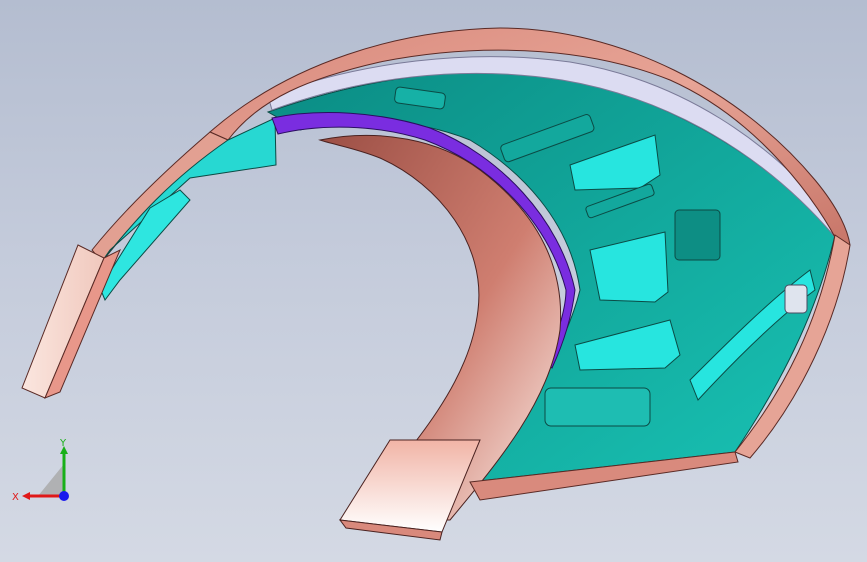 The width and height of the screenshot is (867, 562). What do you see at coordinates (51, 480) in the screenshot?
I see `triad-plane` at bounding box center [51, 480].